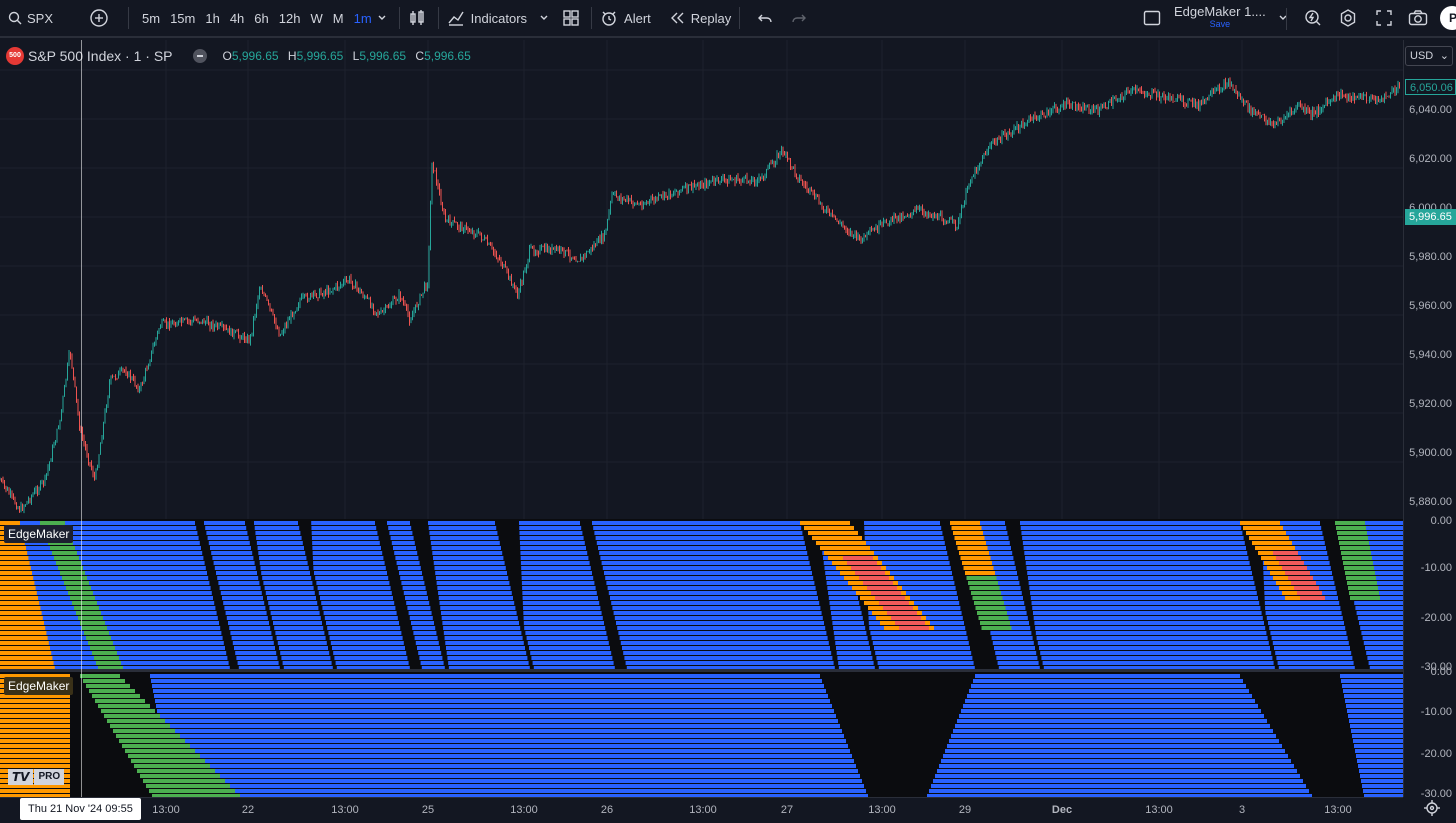 This screenshot has width=1456, height=823. What do you see at coordinates (765, 18) in the screenshot?
I see `undo-button` at bounding box center [765, 18].